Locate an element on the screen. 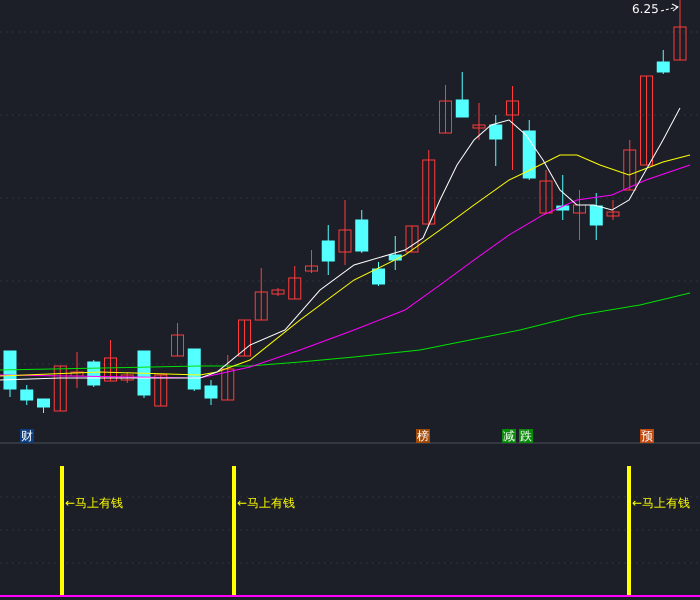 Image resolution: width=700 pixels, height=600 pixels. event-tag: 预 is located at coordinates (647, 436).